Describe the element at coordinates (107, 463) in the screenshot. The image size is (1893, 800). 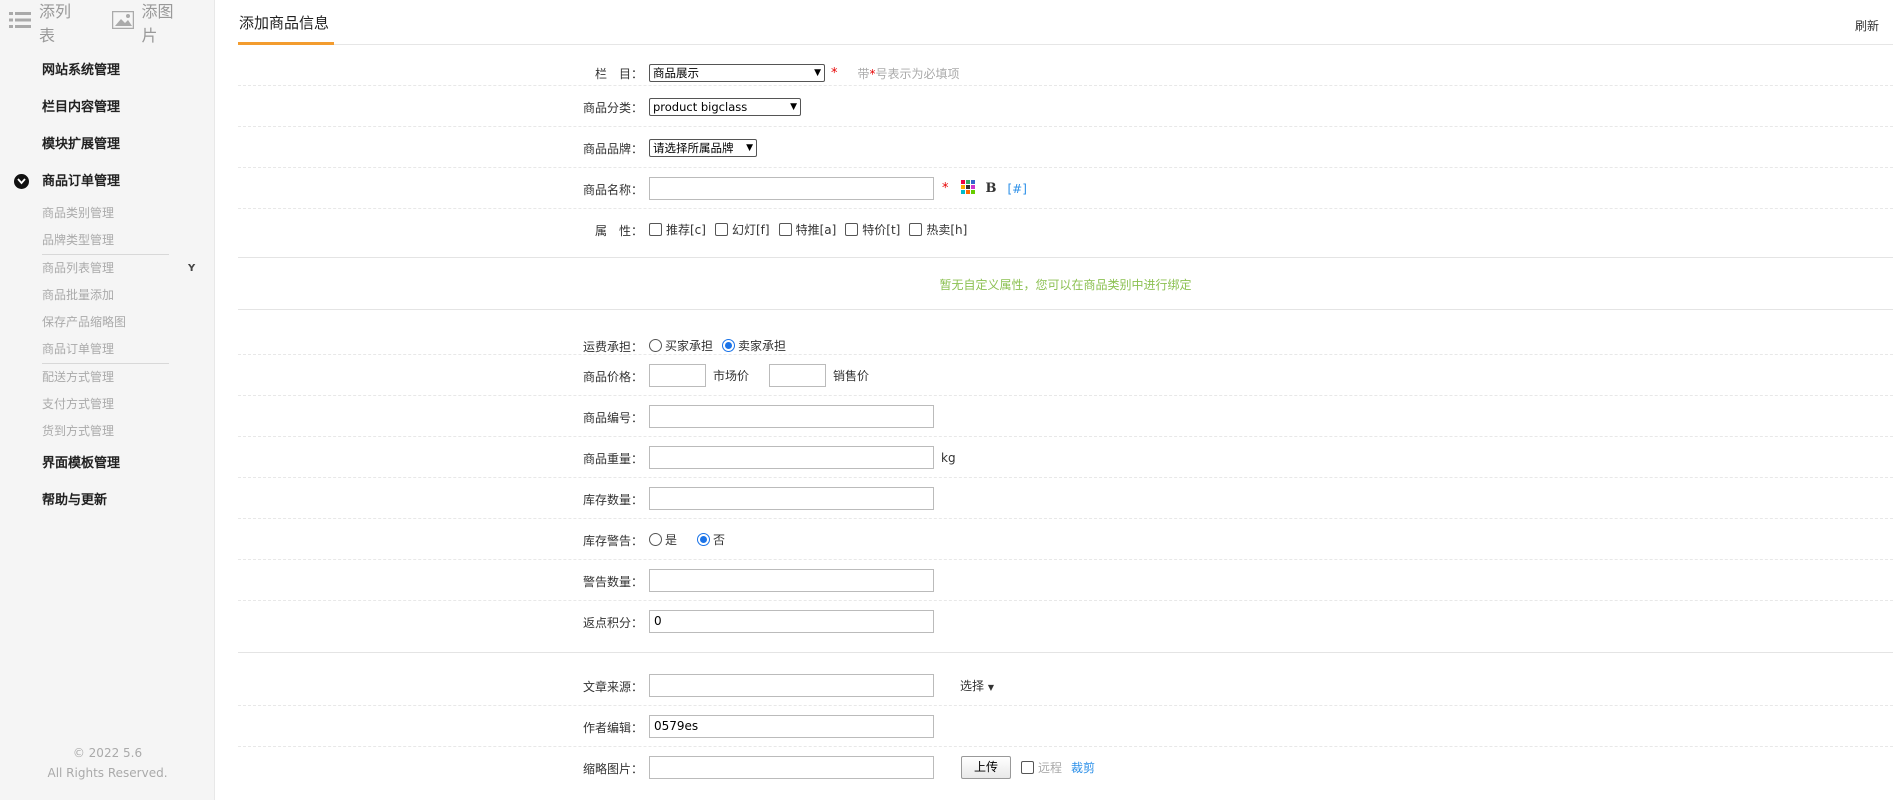
I see `sidebar-item-template: 界面模板管理` at that location.